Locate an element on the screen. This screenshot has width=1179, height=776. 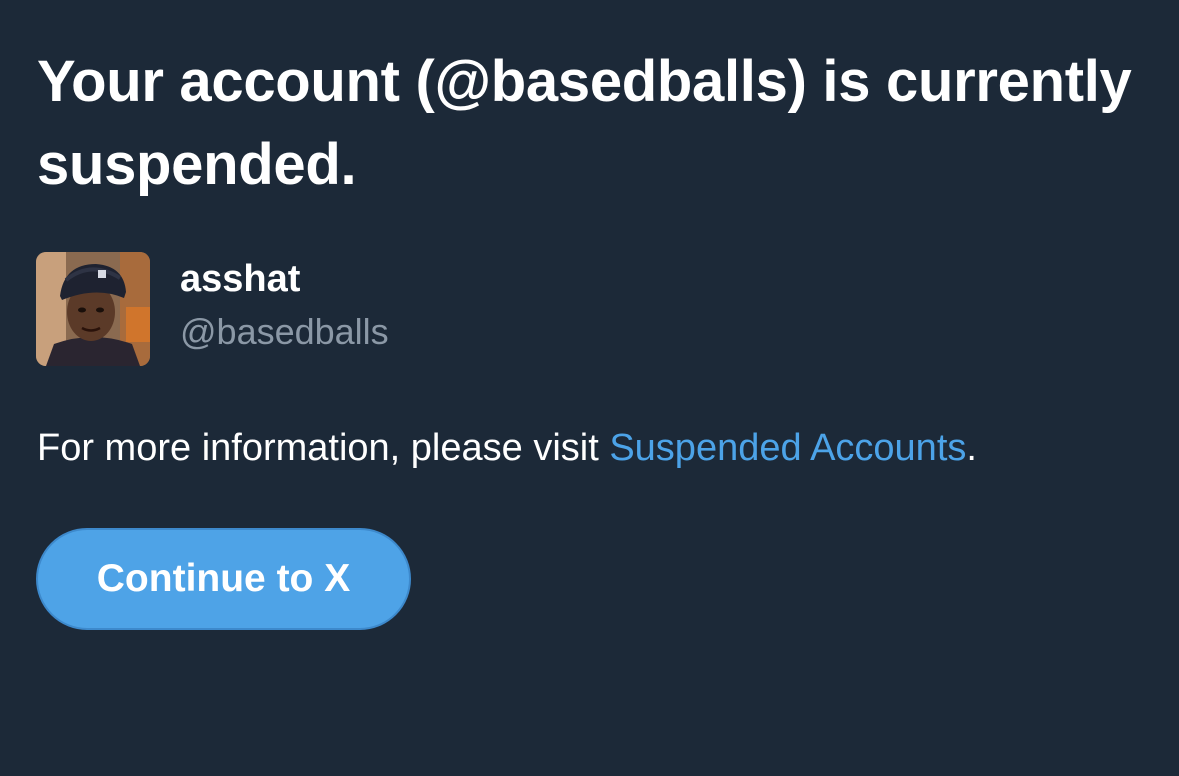
avatar is located at coordinates (93, 309).